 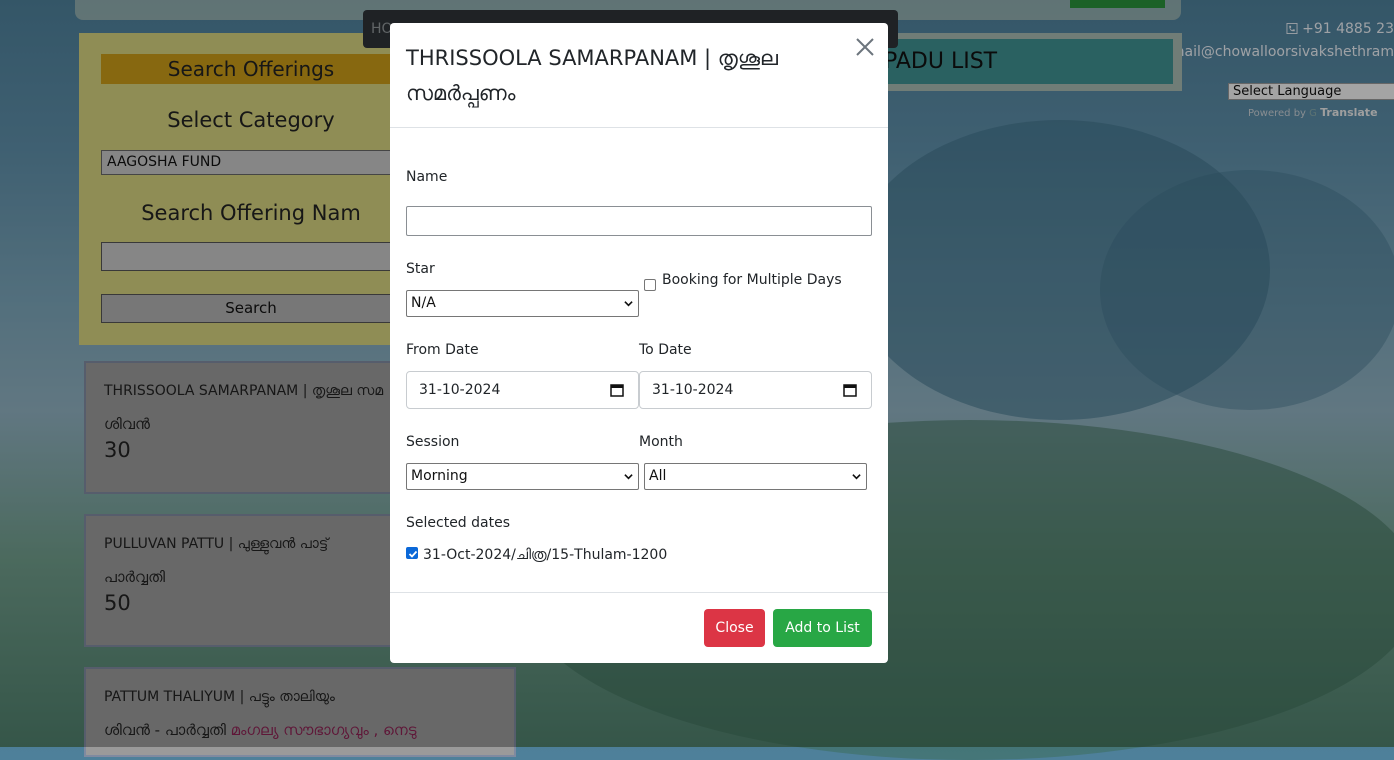 What do you see at coordinates (752, 280) in the screenshot?
I see `multiple-days-label: Booking for Multiple Days` at bounding box center [752, 280].